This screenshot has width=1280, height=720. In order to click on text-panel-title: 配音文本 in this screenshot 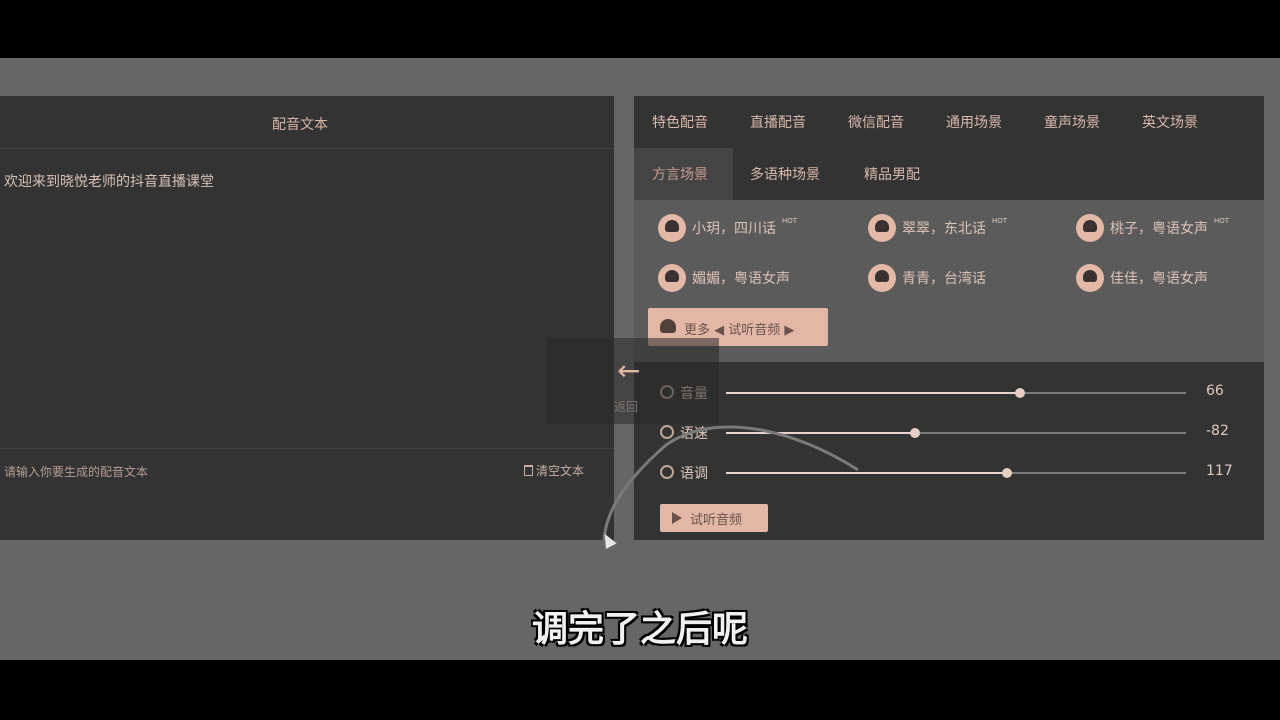, I will do `click(300, 125)`.